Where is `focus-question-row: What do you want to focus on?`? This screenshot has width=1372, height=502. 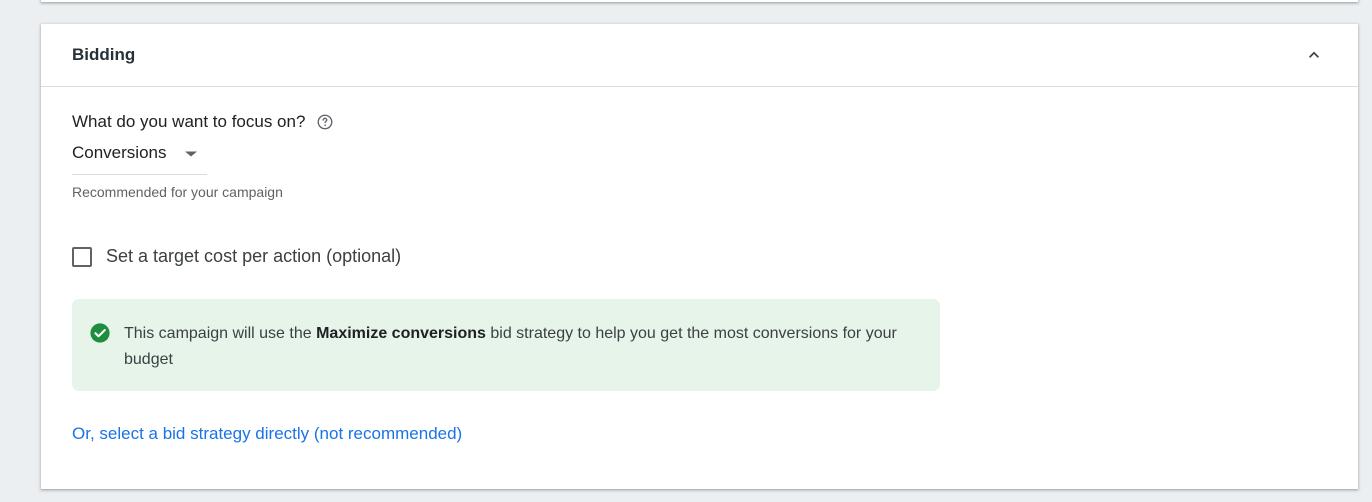 focus-question-row: What do you want to focus on? is located at coordinates (203, 122).